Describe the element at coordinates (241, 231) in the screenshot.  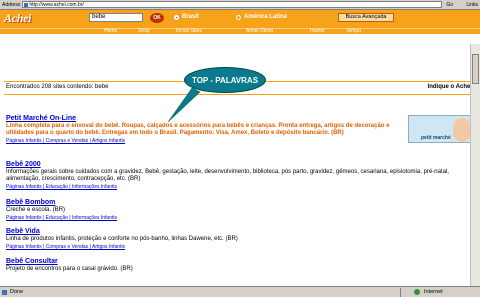
I see `result-title: Bebê Vida` at that location.